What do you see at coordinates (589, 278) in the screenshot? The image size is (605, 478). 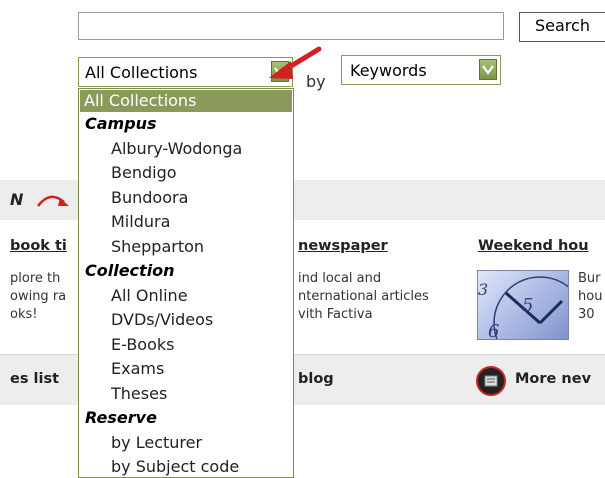 I see `feature-right-line: Bur` at bounding box center [589, 278].